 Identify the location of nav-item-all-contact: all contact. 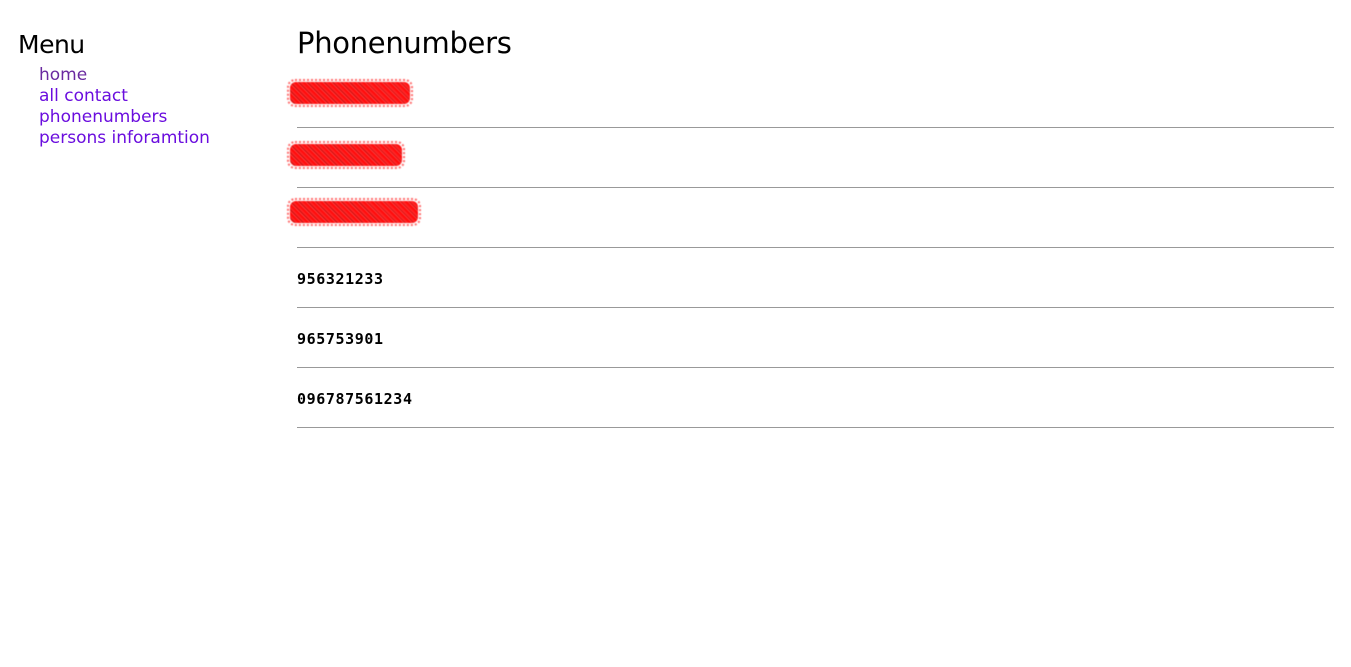
(124, 96).